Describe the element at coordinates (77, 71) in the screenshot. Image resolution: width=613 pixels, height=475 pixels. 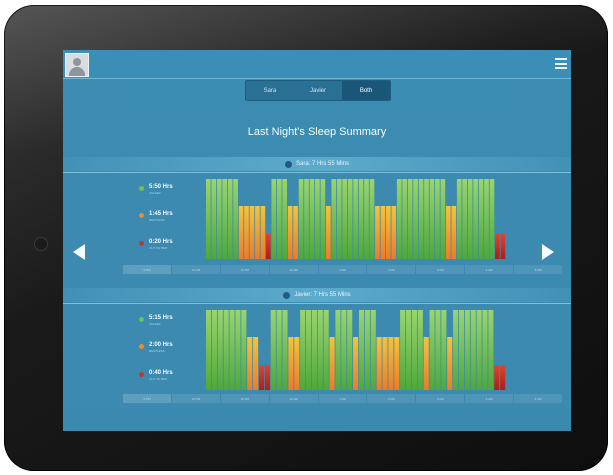
I see `avatar-body-shape` at that location.